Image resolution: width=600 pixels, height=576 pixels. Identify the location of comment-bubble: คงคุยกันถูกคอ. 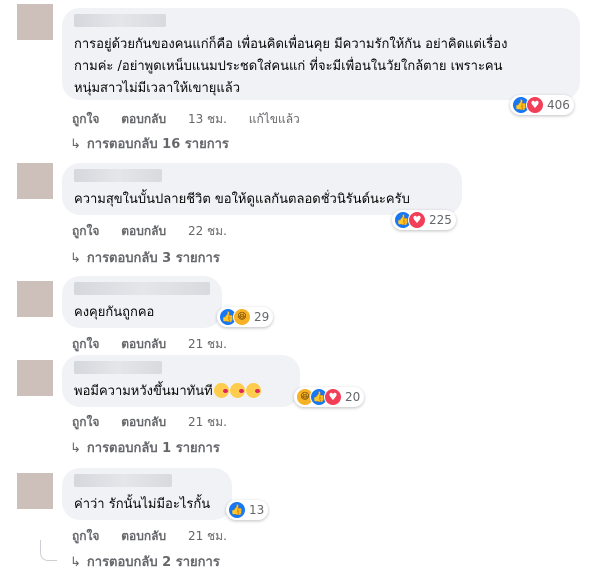
(142, 302).